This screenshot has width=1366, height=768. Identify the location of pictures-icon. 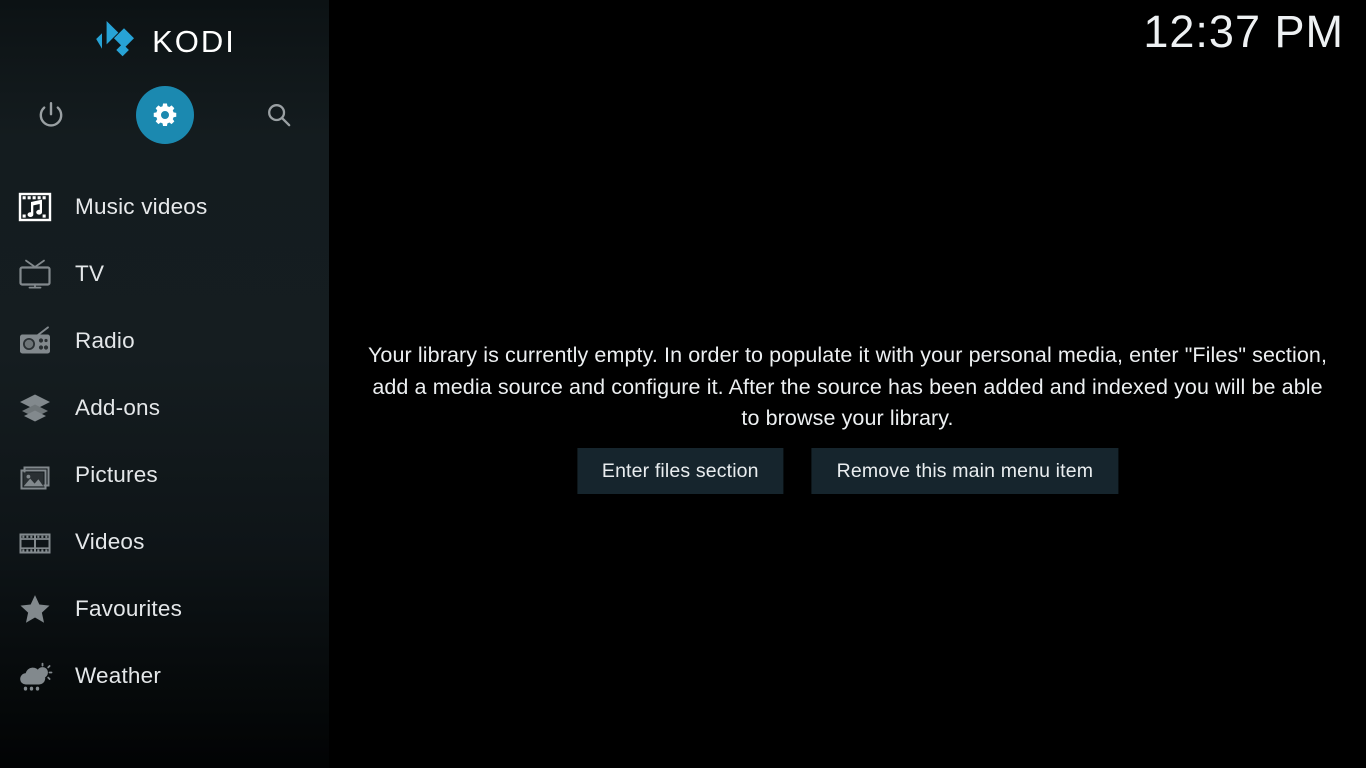
(35, 475).